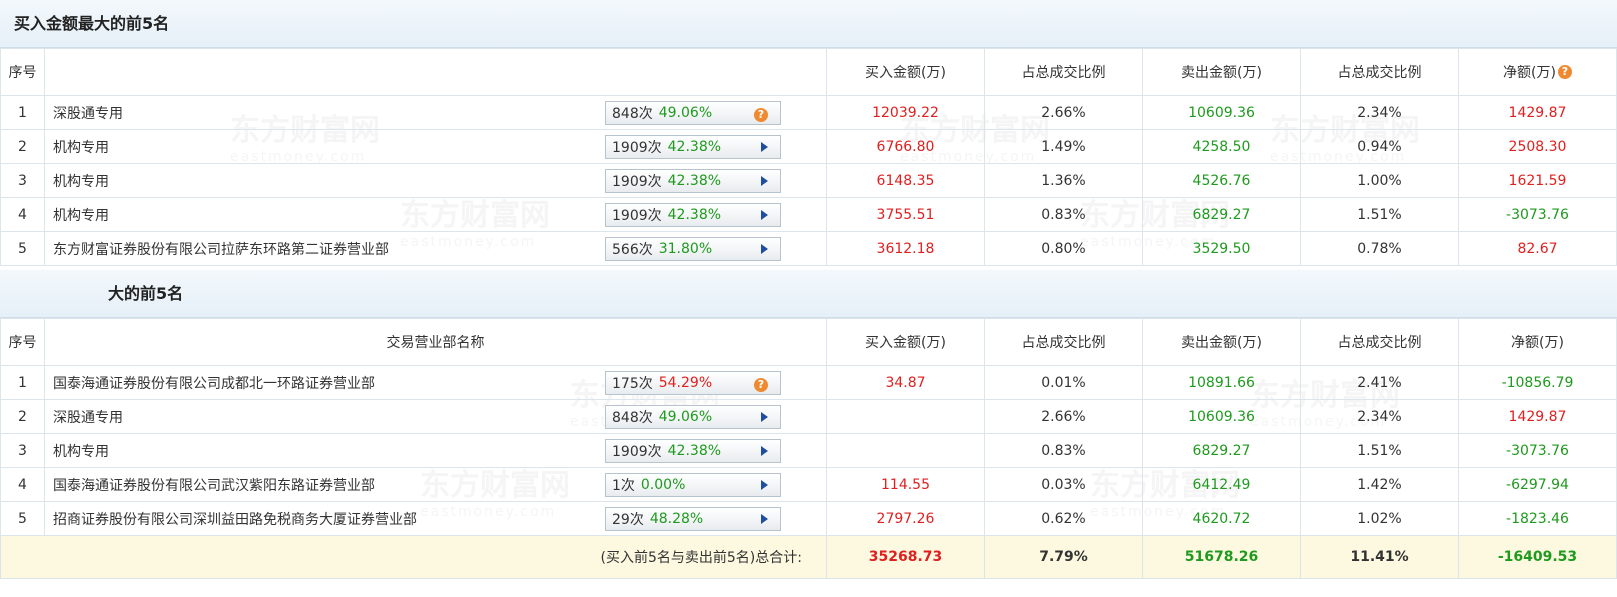  What do you see at coordinates (905, 72) in the screenshot?
I see `header-buy: 买入金额(万)` at bounding box center [905, 72].